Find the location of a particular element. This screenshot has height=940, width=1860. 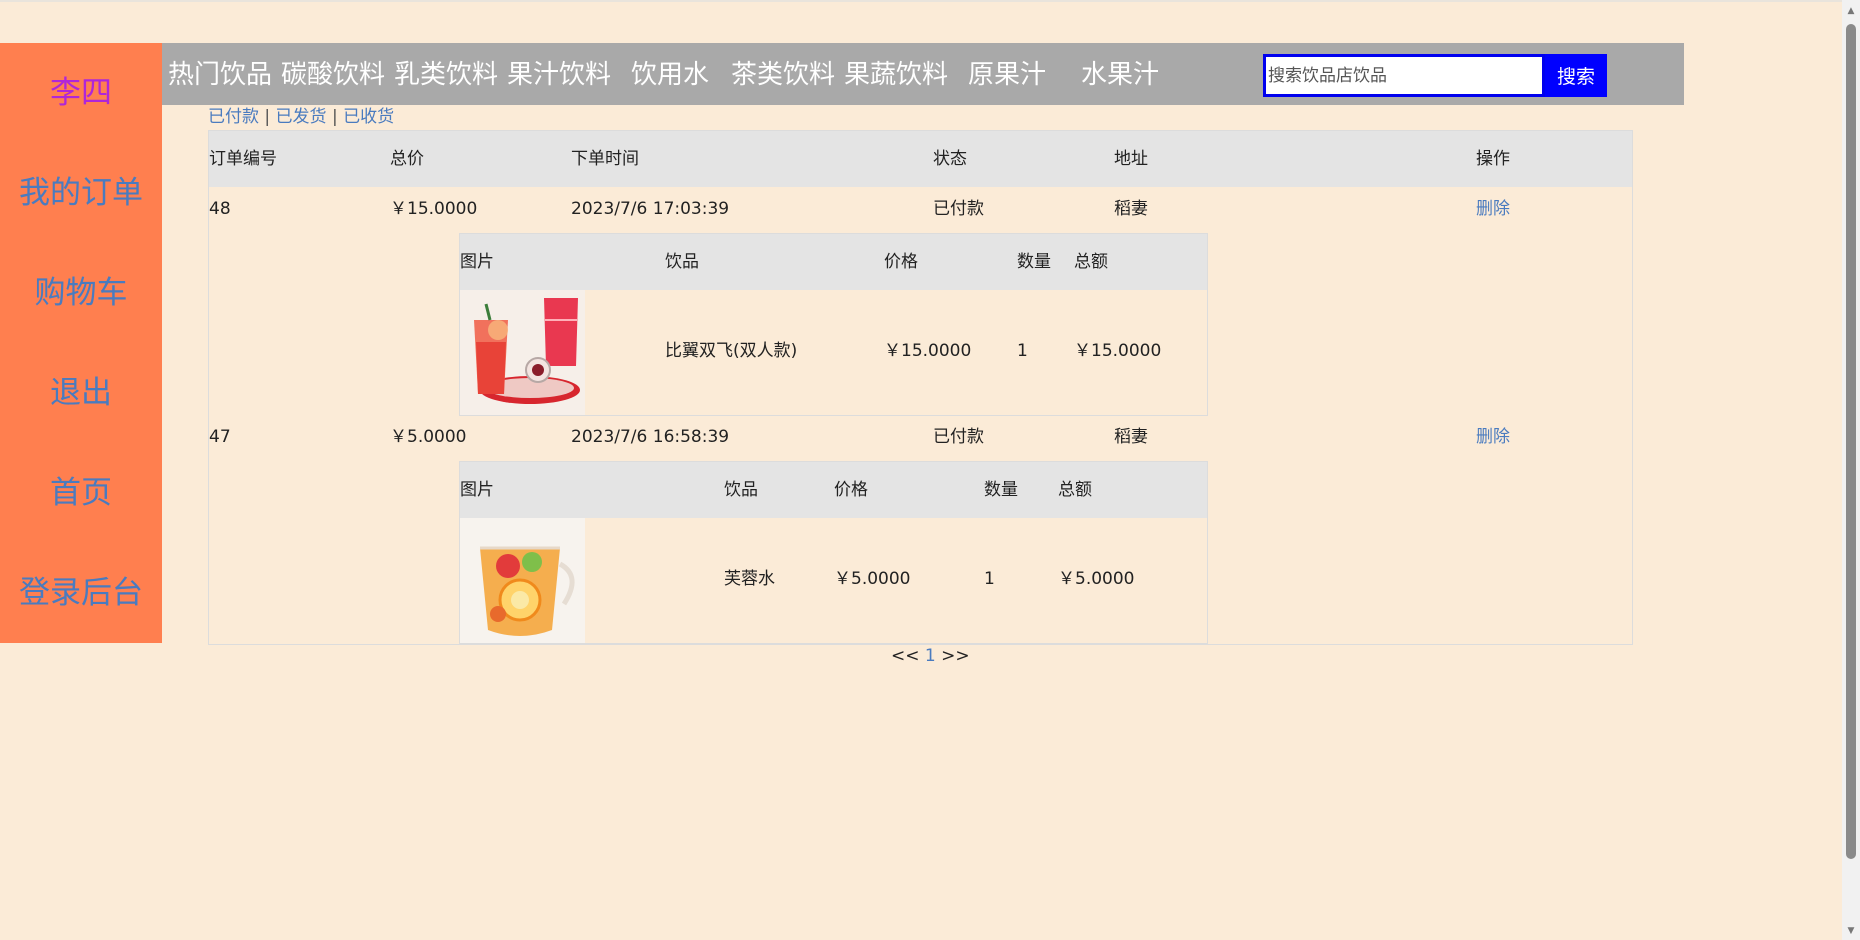

nav-item-fruit-juice: 水果汁 is located at coordinates (1120, 75).